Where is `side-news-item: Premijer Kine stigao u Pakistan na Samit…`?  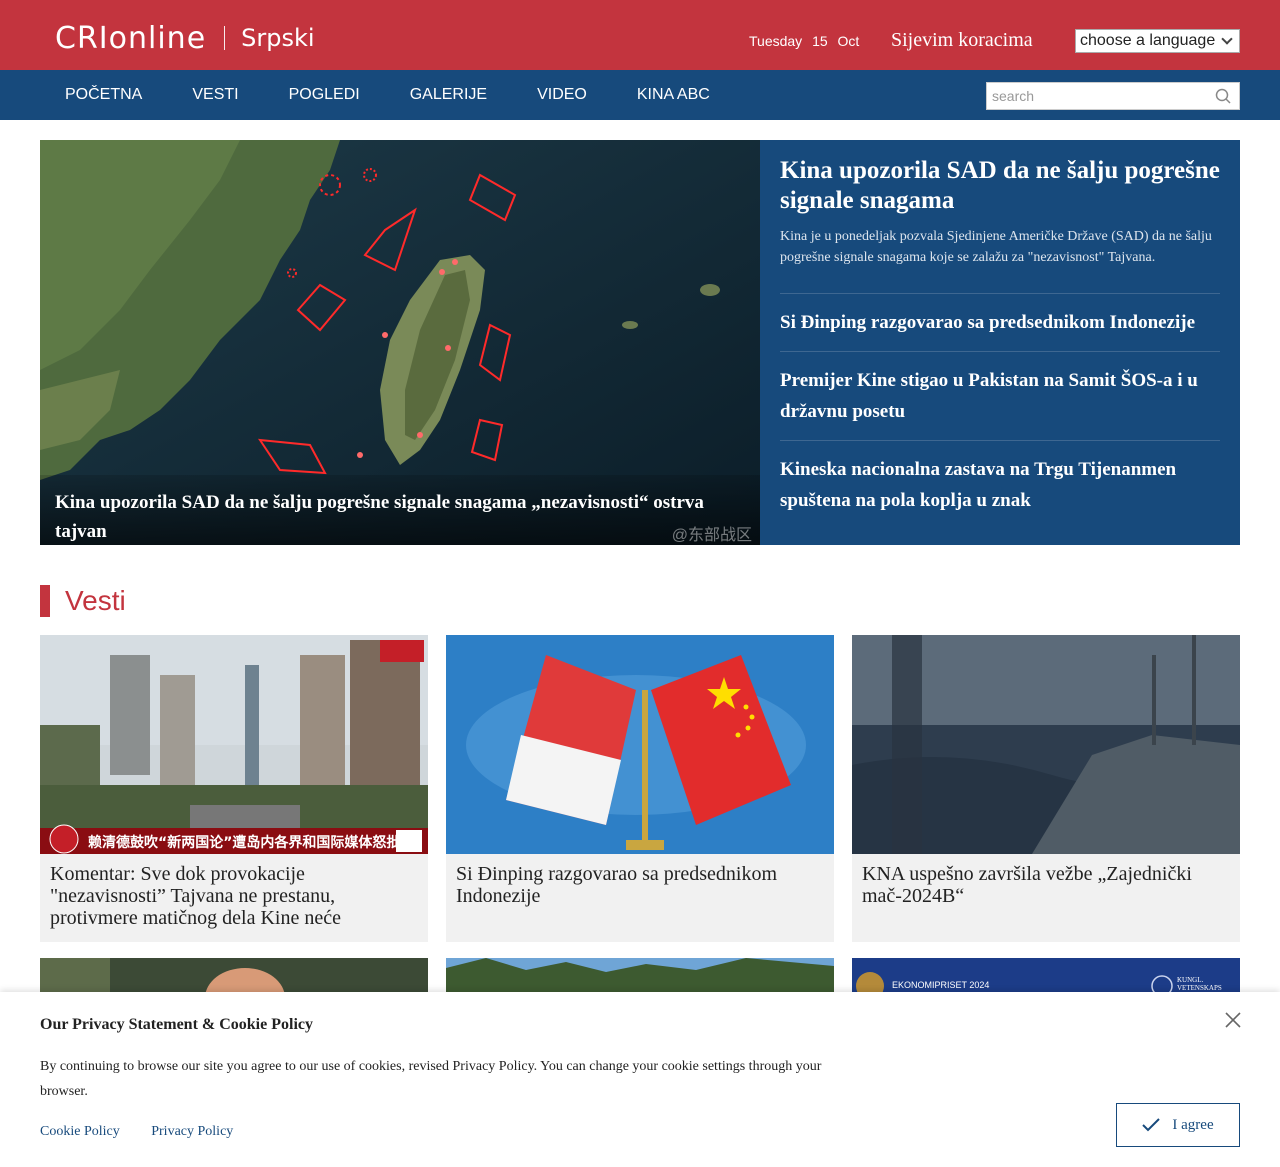 side-news-item: Premijer Kine stigao u Pakistan na Samit… is located at coordinates (1000, 396).